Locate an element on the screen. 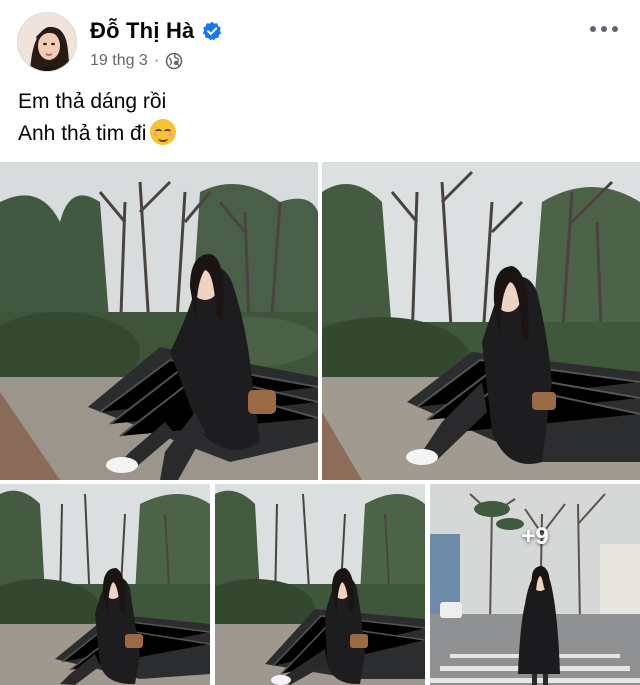  post-header: Đỗ Thị Hà 19 thg 3 · is located at coordinates (320, 40).